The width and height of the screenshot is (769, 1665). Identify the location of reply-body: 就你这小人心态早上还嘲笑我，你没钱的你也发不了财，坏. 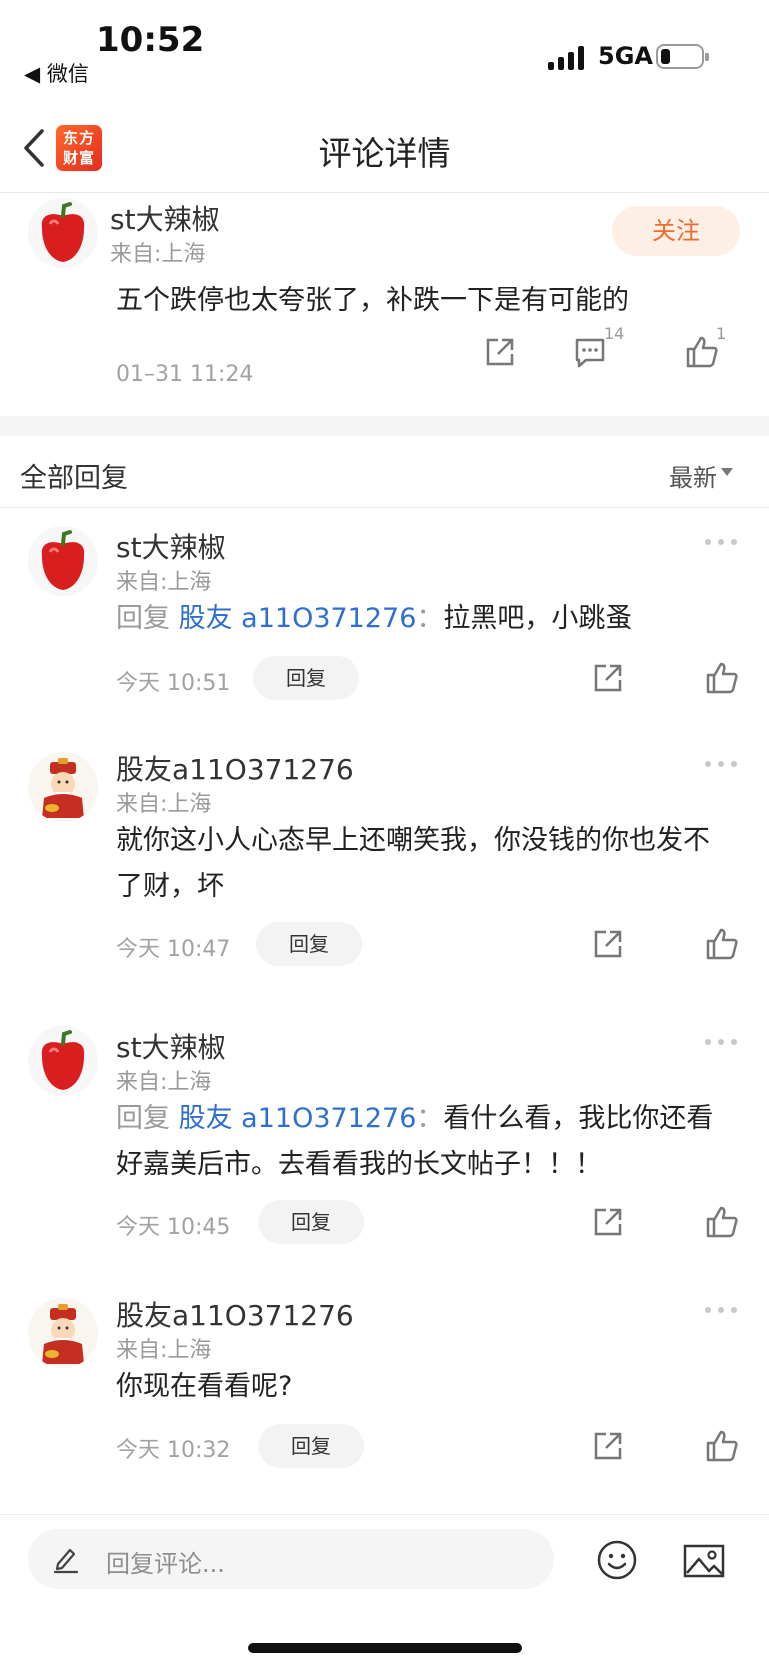
(413, 863).